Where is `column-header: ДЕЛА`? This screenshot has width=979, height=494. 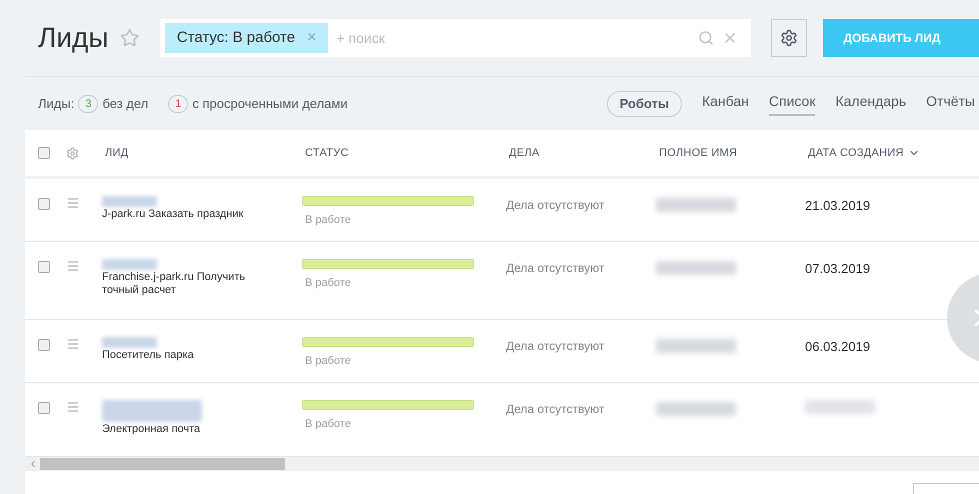 column-header: ДЕЛА is located at coordinates (524, 153).